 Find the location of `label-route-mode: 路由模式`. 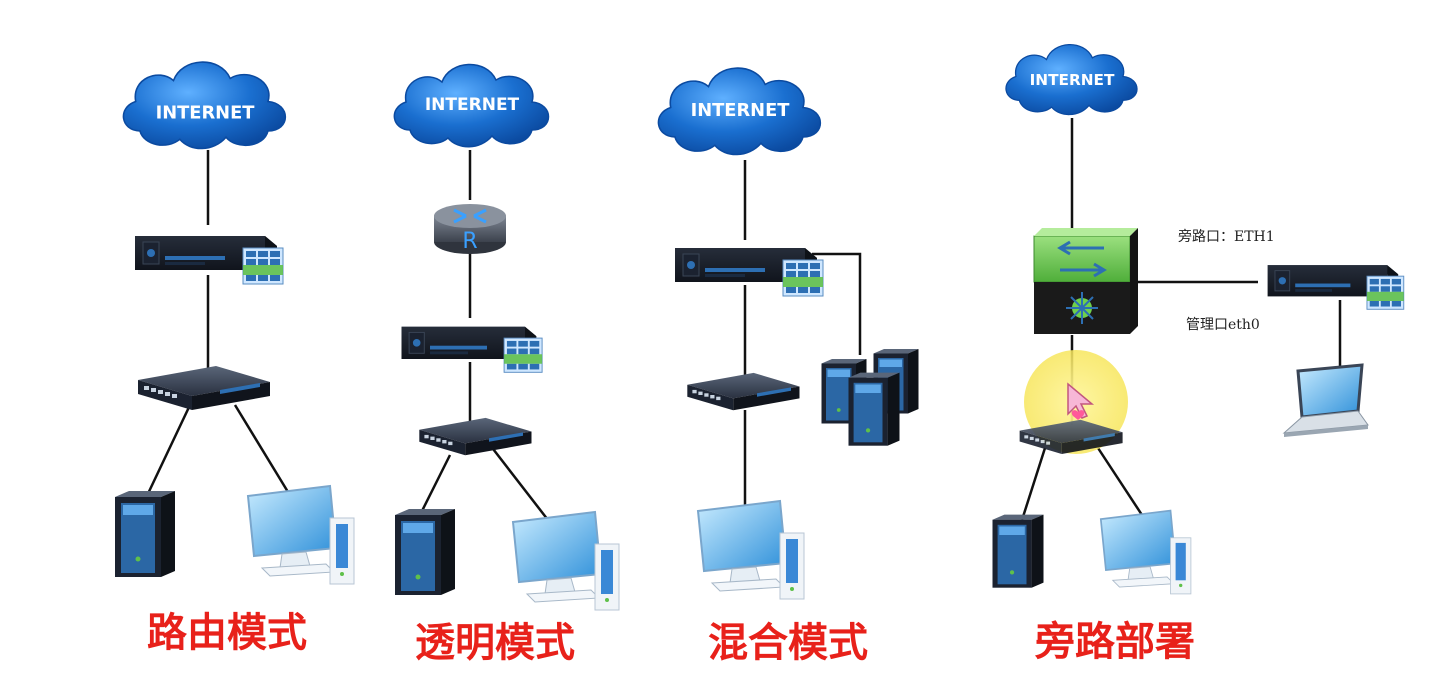

label-route-mode: 路由模式 is located at coordinates (227, 633).